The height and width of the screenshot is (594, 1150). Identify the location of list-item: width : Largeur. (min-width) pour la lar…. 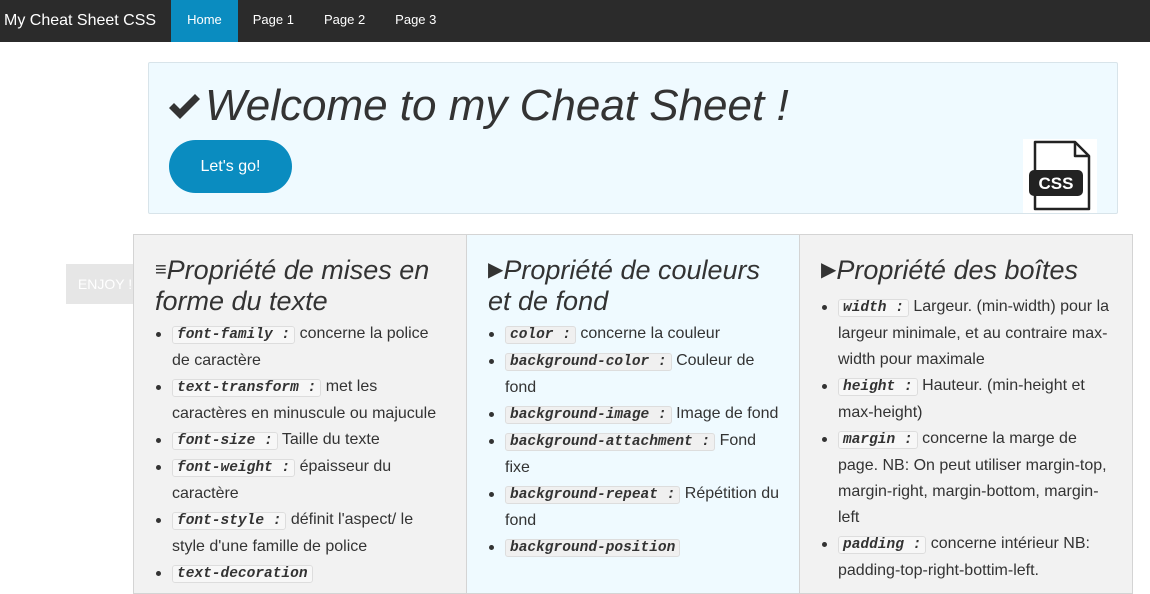
(968, 333).